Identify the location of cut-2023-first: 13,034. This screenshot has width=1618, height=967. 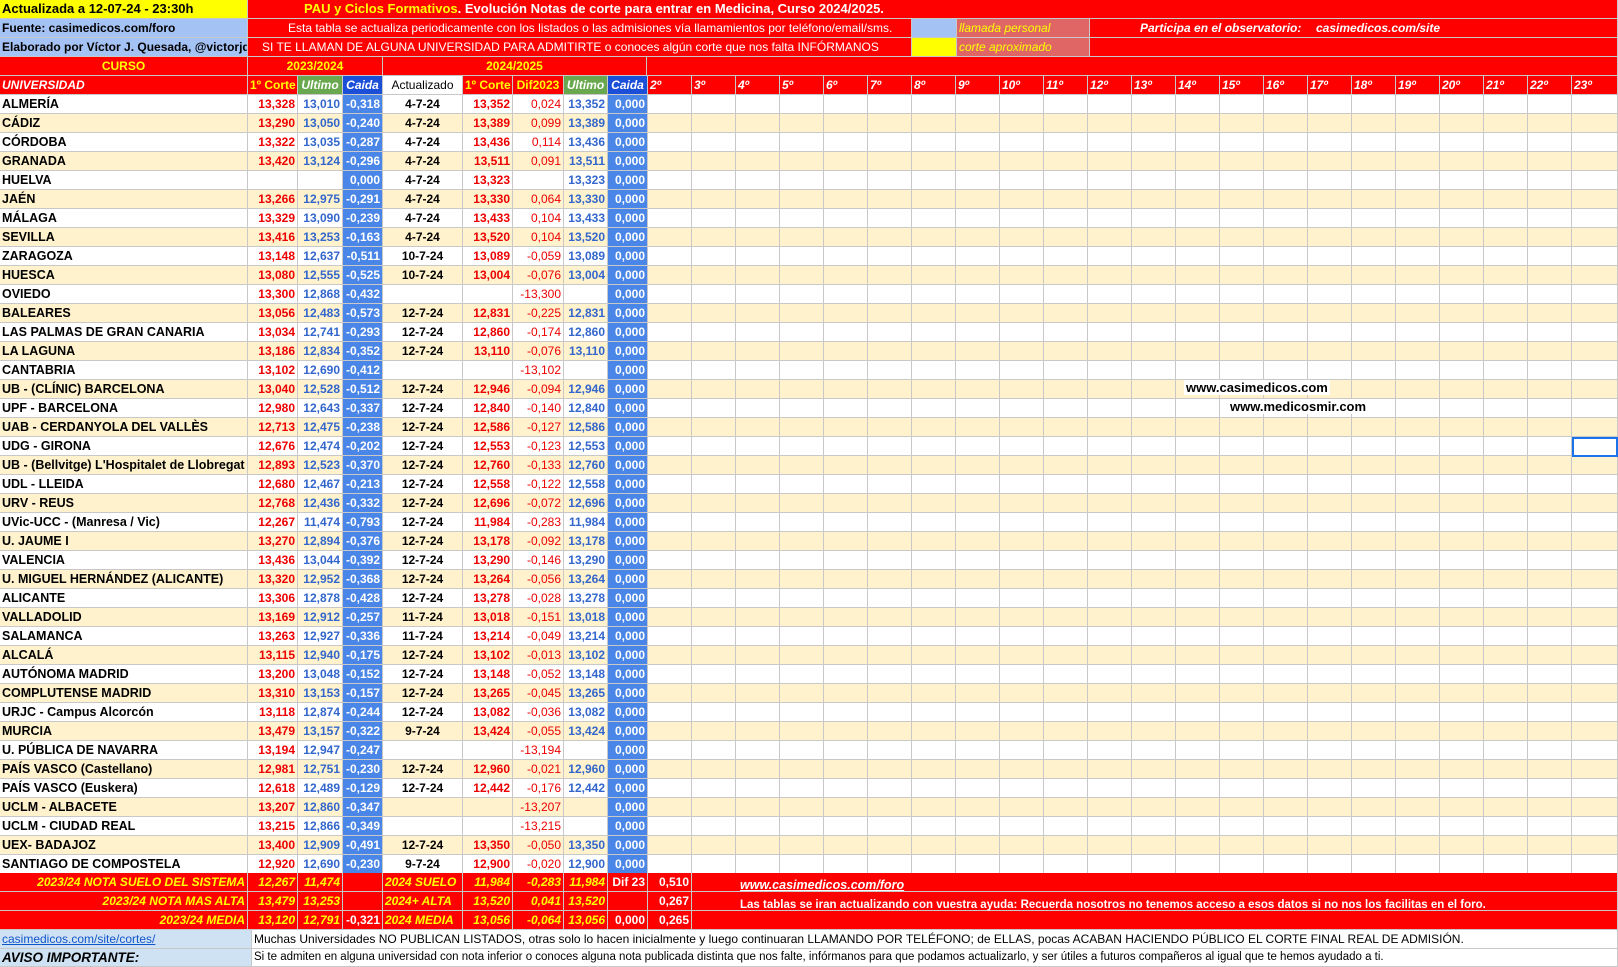
(273, 332).